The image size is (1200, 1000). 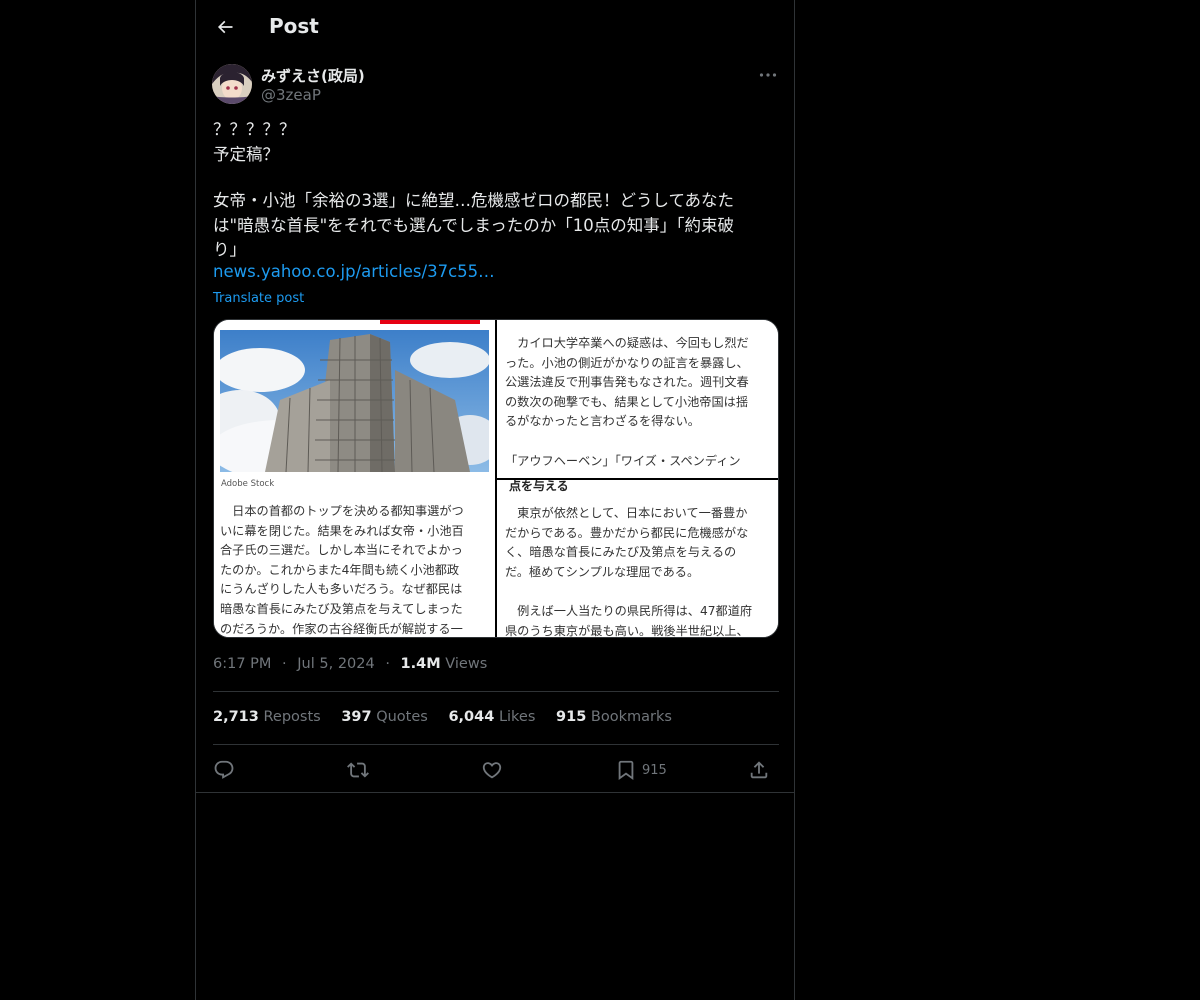 I want to click on article-line: った。小池の側近がかなりの証言を暴露し、, so click(x=627, y=362).